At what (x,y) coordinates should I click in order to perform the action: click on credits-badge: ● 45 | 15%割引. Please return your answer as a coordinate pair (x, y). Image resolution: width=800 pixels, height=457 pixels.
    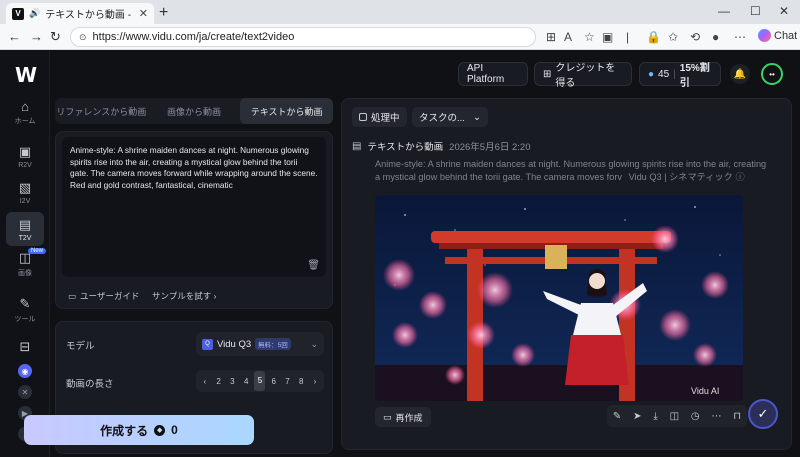
    Looking at the image, I should click on (680, 75).